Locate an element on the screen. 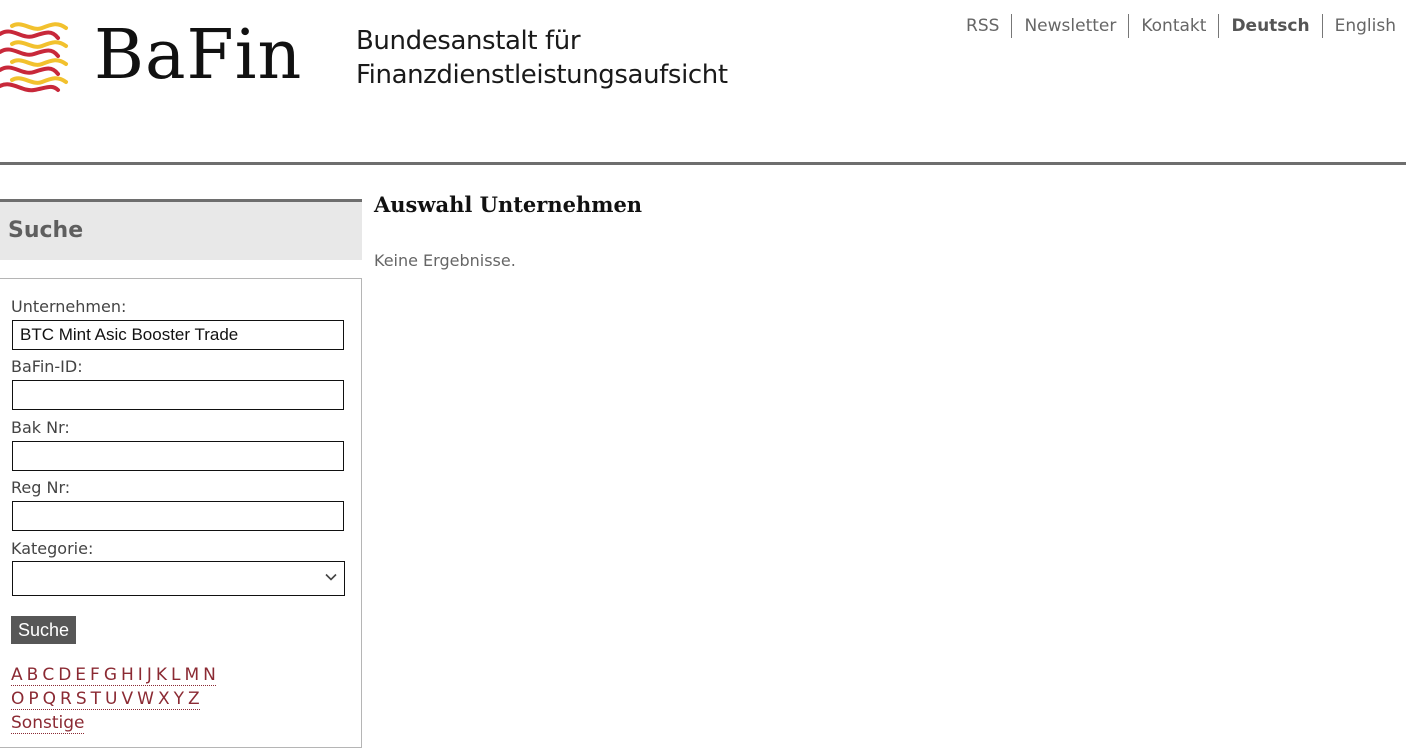  top-navigation: RSS Newsletter Kontakt Deutsch English is located at coordinates (1175, 26).